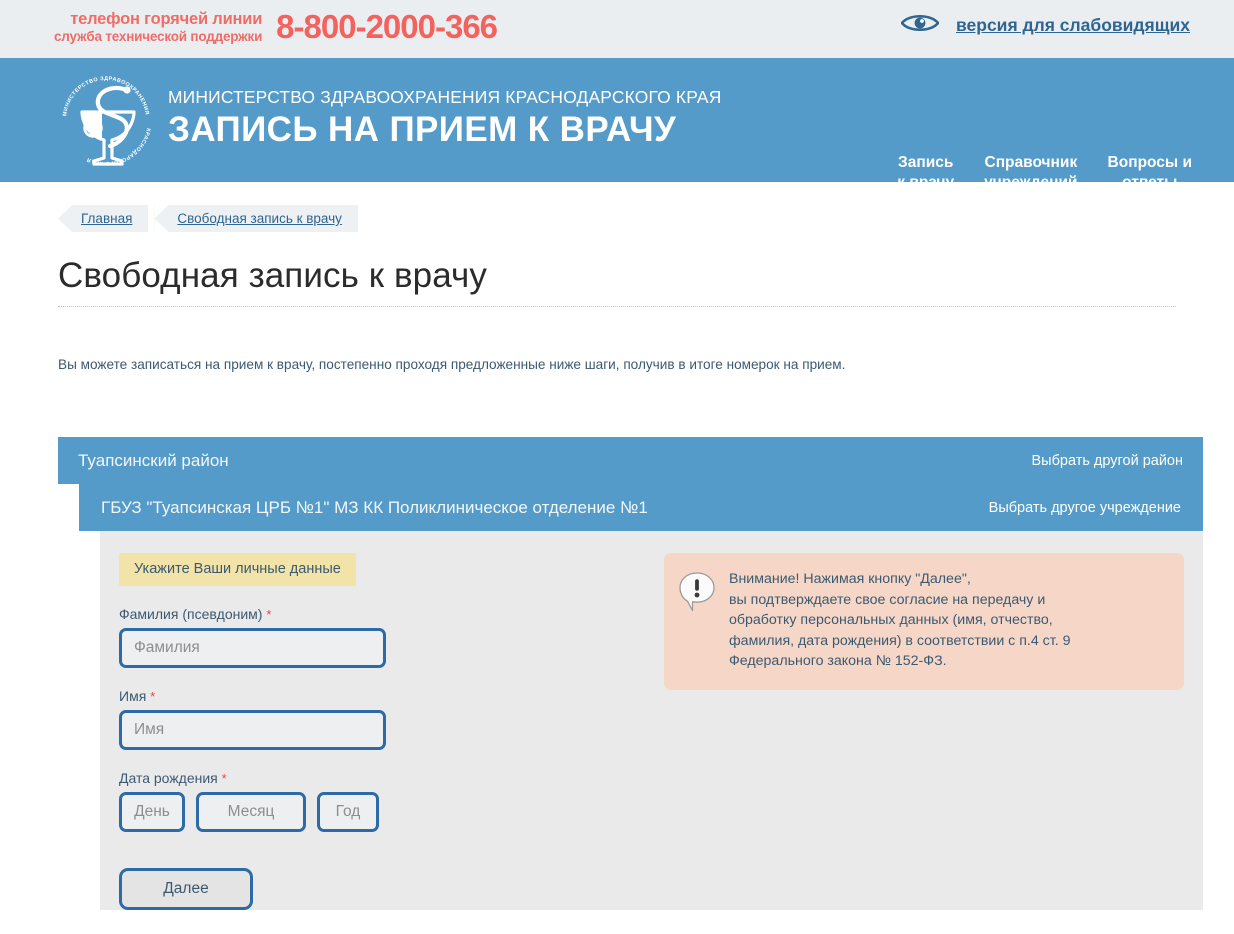 The width and height of the screenshot is (1234, 934). I want to click on hotline-phone-number: 8-800-2000-366, so click(387, 26).